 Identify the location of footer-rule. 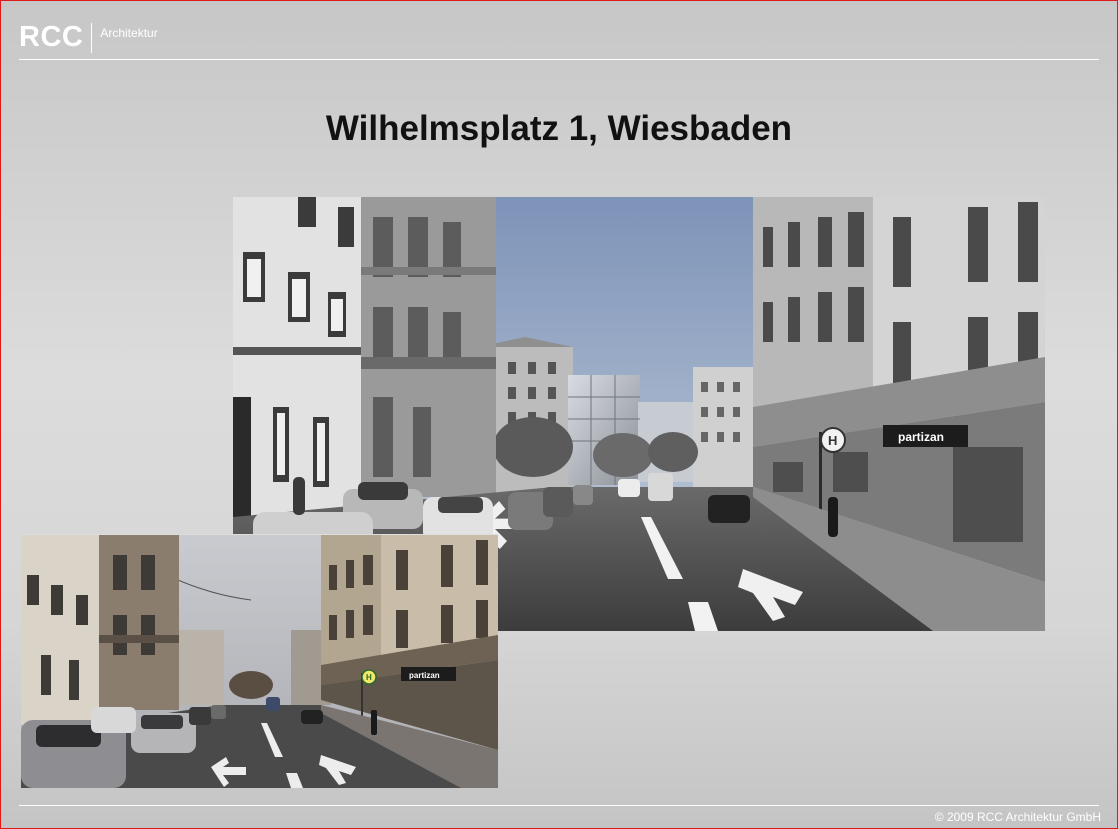
(559, 805).